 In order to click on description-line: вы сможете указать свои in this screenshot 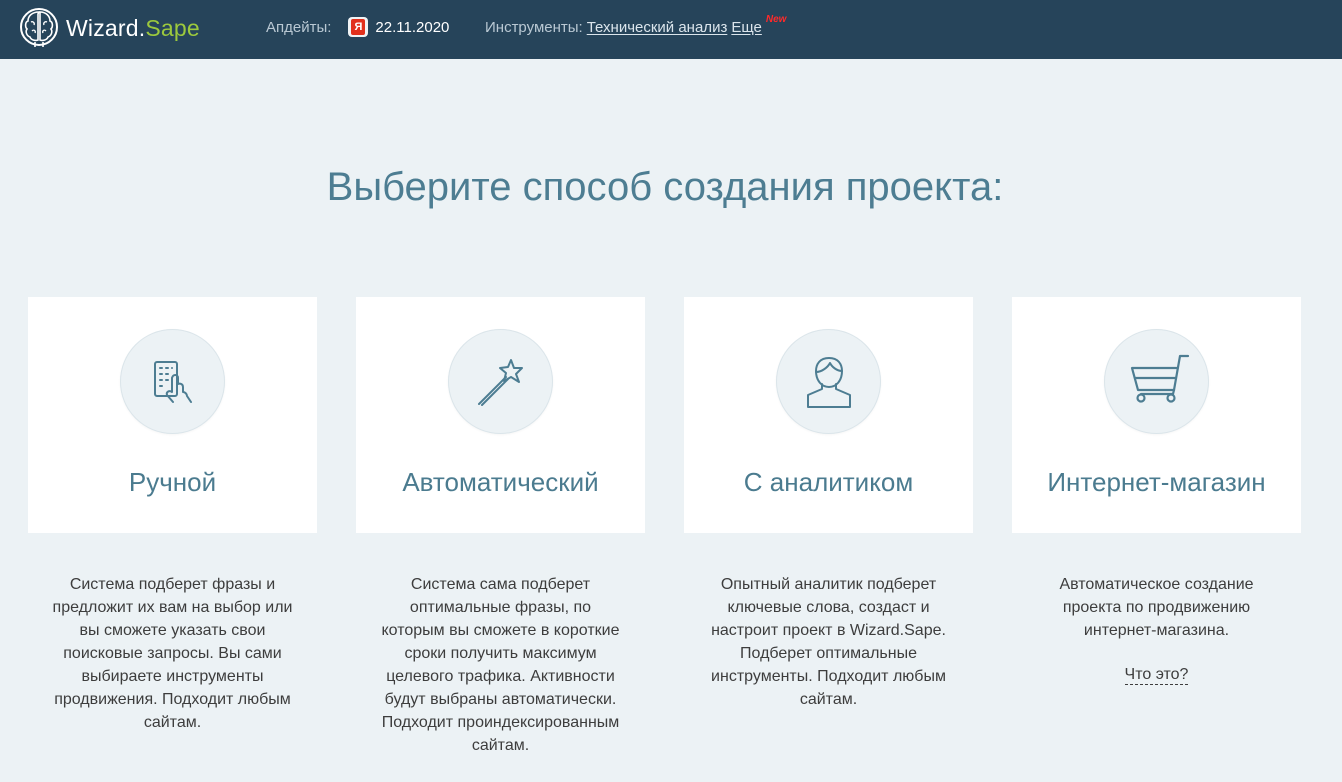, I will do `click(172, 630)`.